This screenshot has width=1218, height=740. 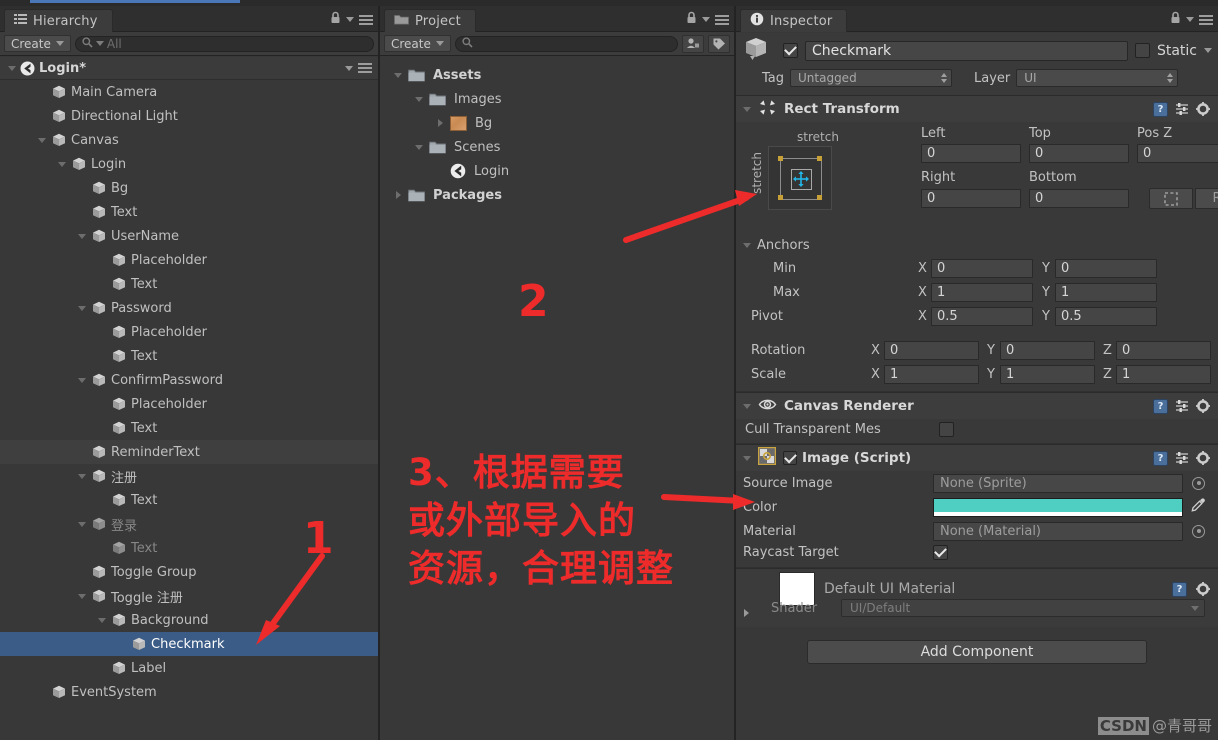 I want to click on hierarchy-row-checkmark: Checkmark, so click(x=189, y=644).